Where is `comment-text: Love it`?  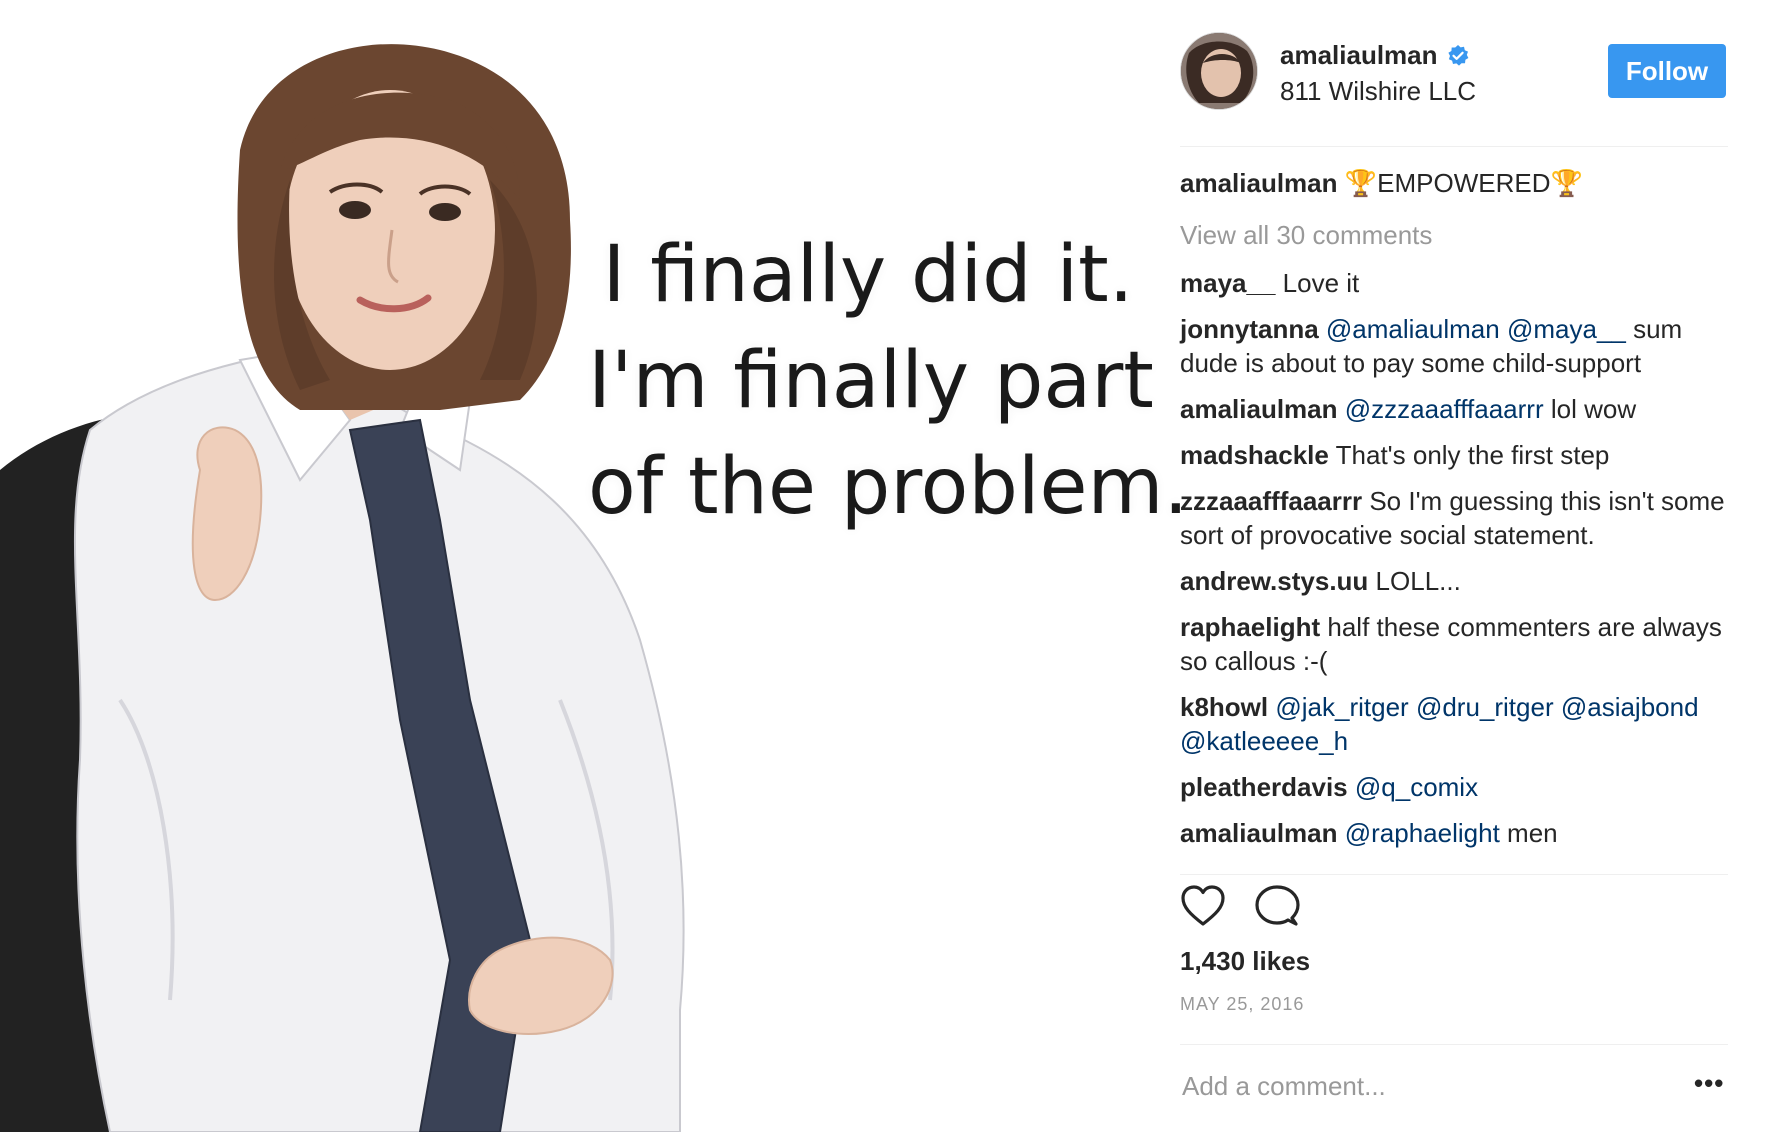 comment-text: Love it is located at coordinates (1321, 283).